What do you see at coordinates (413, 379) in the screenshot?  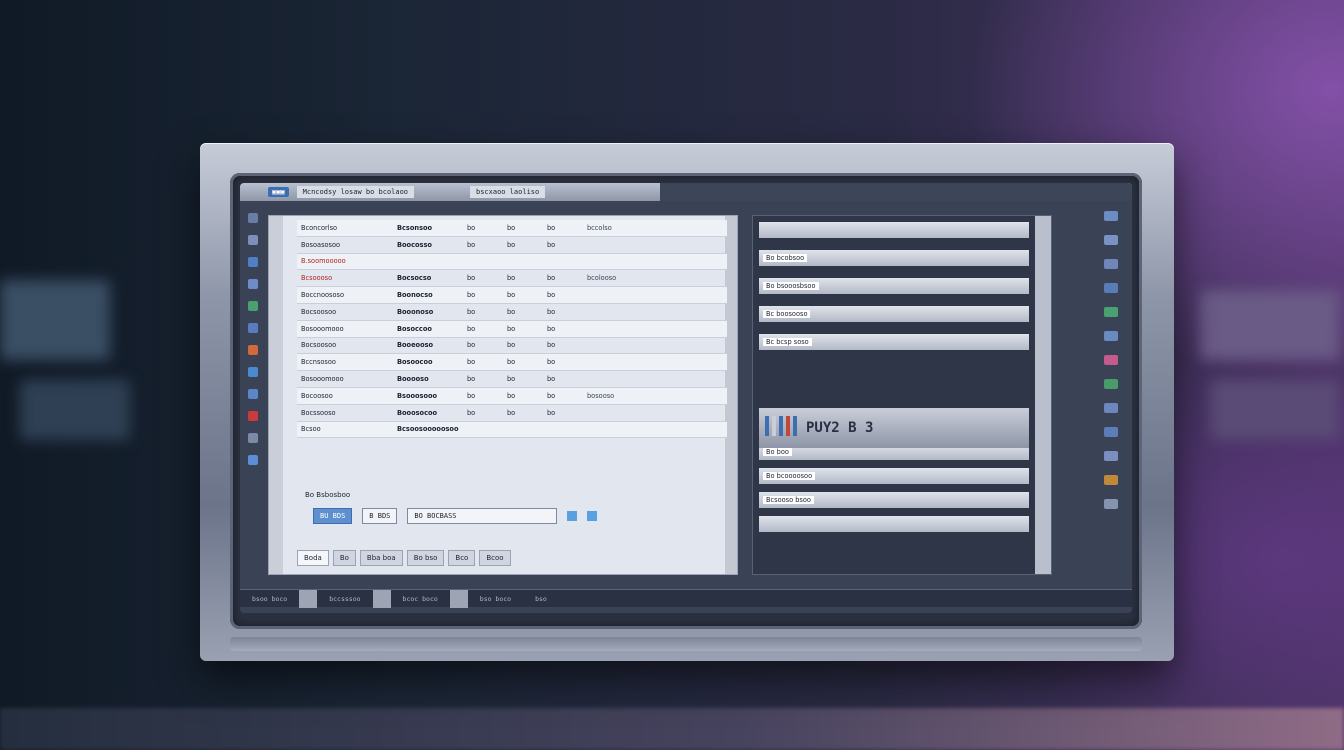 I see `table-cell: Booooso` at bounding box center [413, 379].